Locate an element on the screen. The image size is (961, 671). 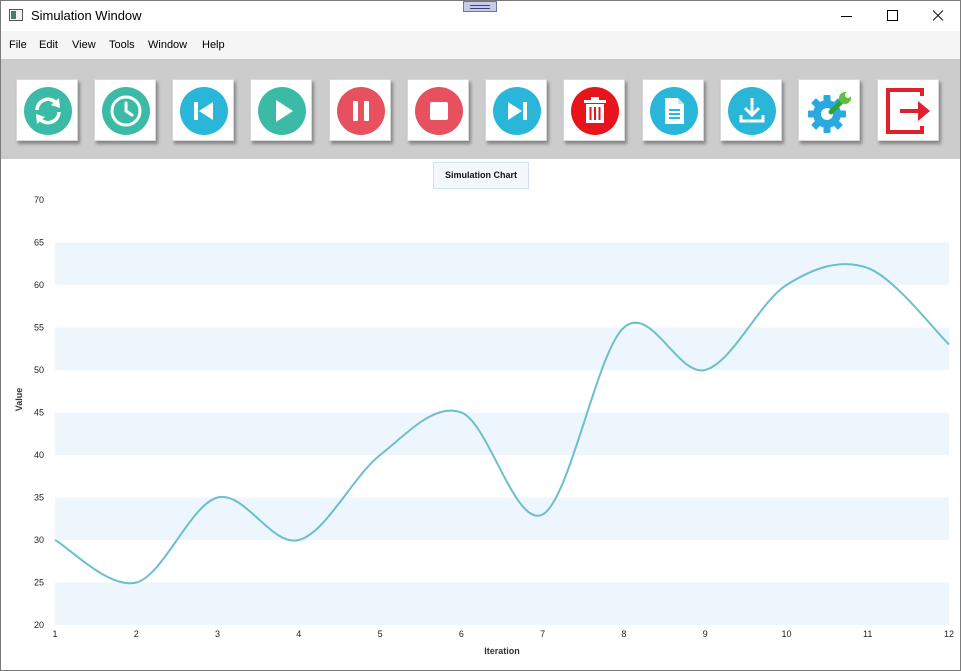
x-tick-label: 9 is located at coordinates (705, 634).